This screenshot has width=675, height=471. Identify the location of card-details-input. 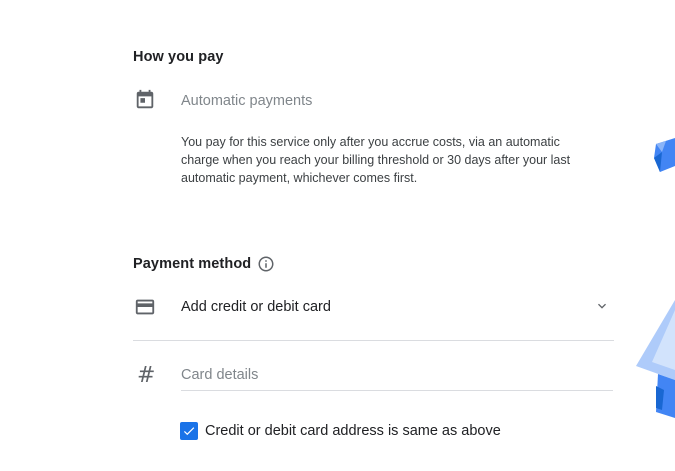
(397, 375).